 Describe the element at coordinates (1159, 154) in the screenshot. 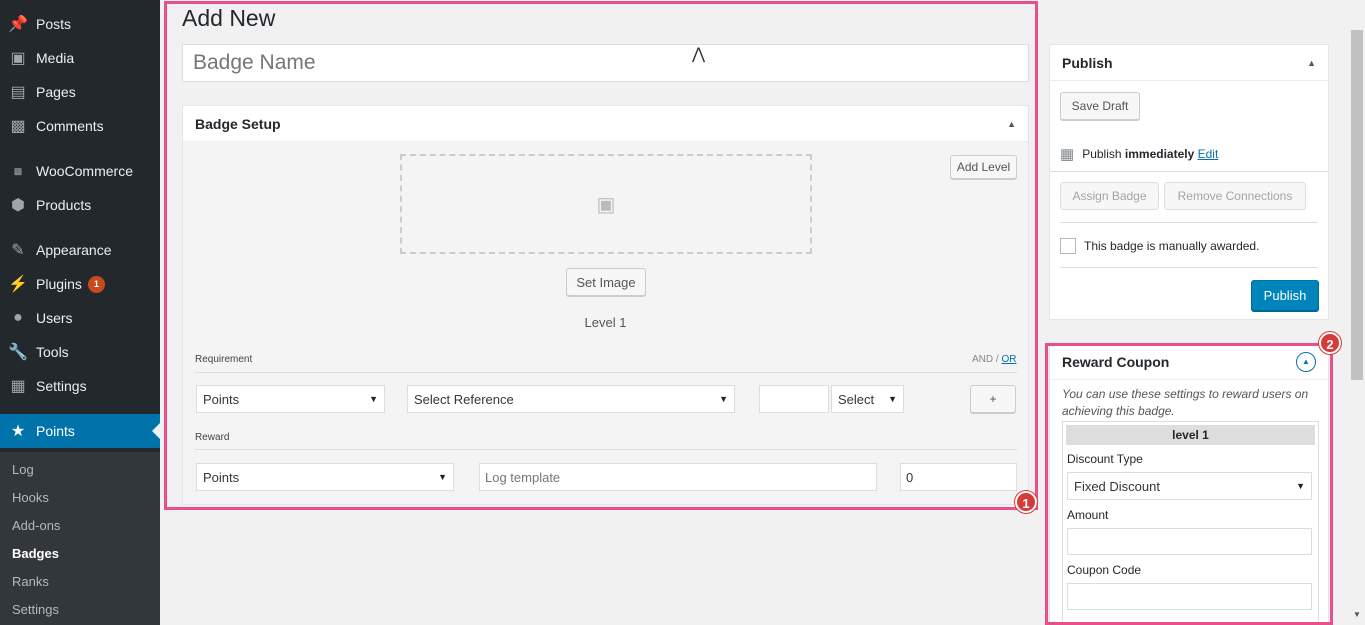

I see `publish-when-text: immediately` at that location.